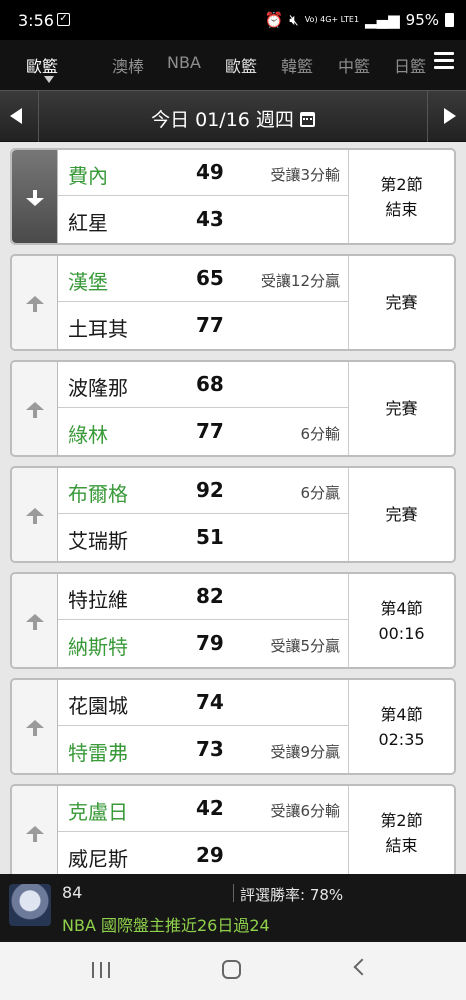  I want to click on back-icon, so click(362, 967).